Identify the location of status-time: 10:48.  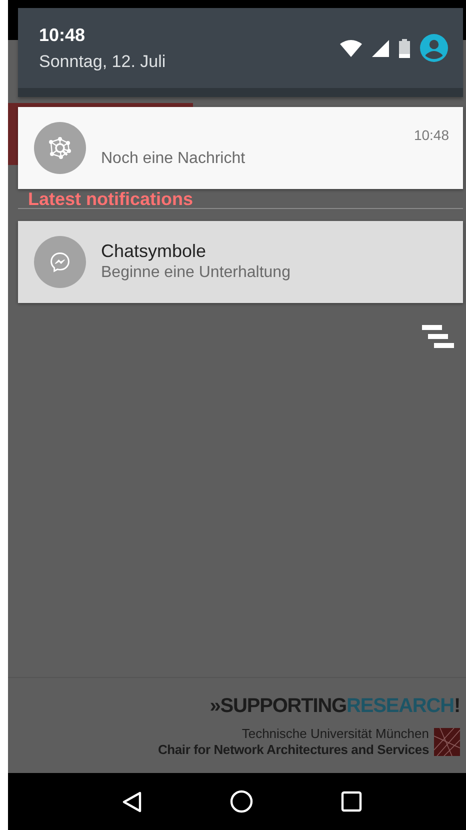
(62, 35).